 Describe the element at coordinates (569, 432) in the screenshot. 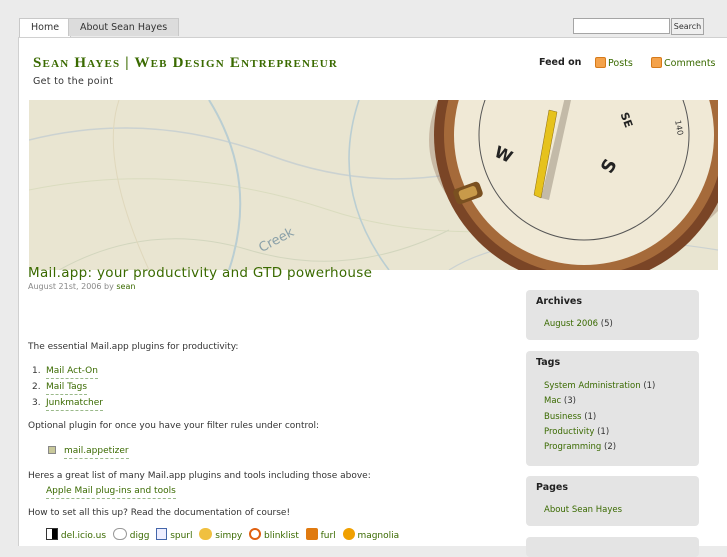

I see `tag-label: Productivity` at that location.